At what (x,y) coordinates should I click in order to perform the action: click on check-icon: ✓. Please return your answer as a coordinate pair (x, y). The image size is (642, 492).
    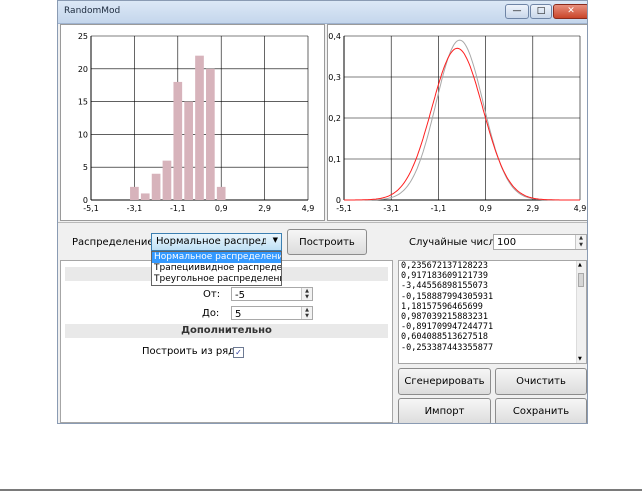
    Looking at the image, I should click on (238, 352).